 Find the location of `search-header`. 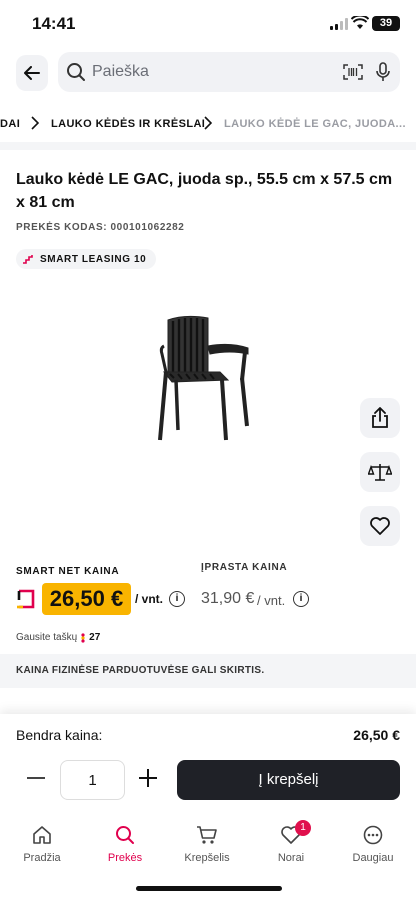

search-header is located at coordinates (208, 74).